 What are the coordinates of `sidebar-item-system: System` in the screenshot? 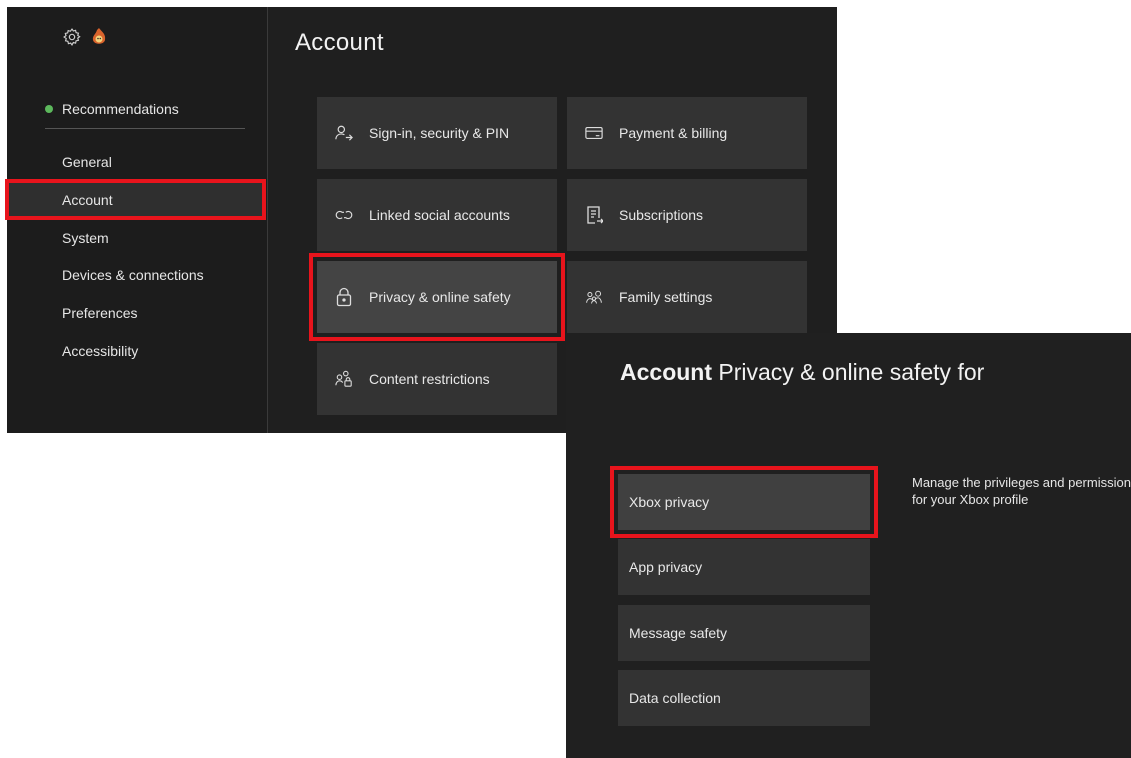 It's located at (85, 238).